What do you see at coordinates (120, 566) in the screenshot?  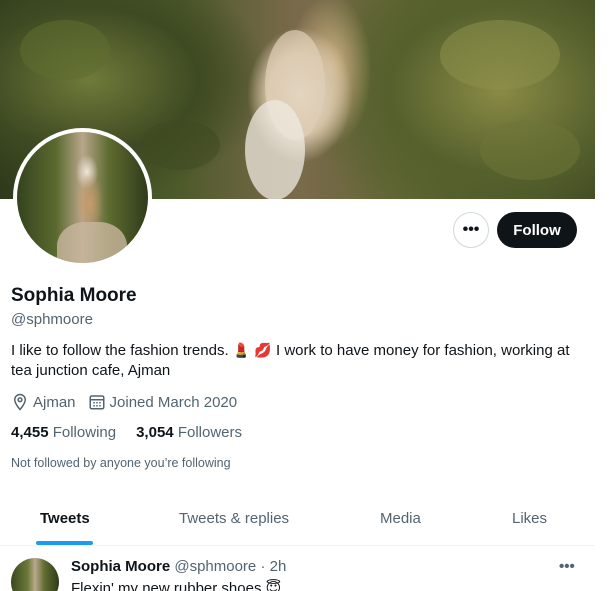 I see `tweet-author-name: Sophia Moore` at bounding box center [120, 566].